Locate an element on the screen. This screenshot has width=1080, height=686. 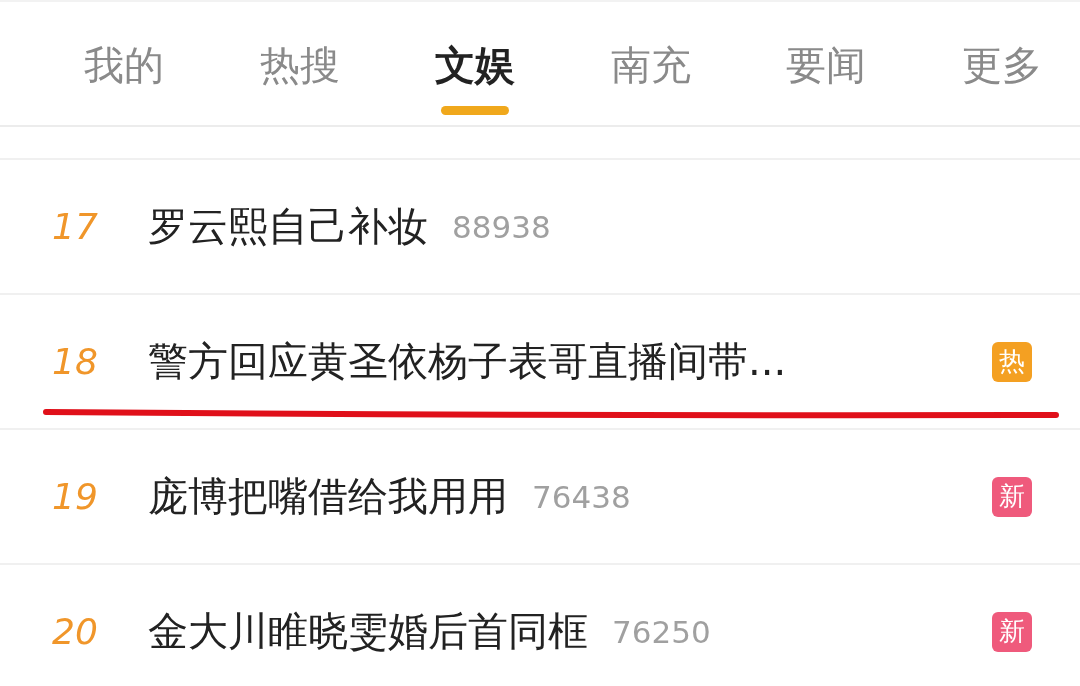
tab: 文娱 is located at coordinates (475, 63).